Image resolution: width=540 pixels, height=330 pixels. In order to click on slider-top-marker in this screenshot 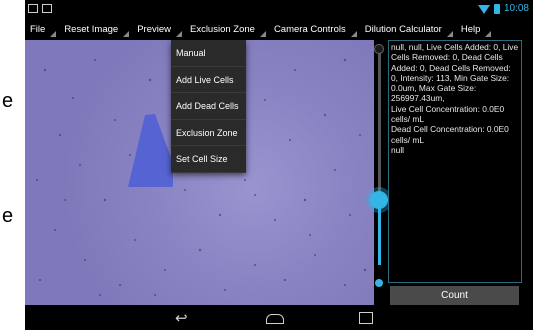, I will do `click(379, 49)`.